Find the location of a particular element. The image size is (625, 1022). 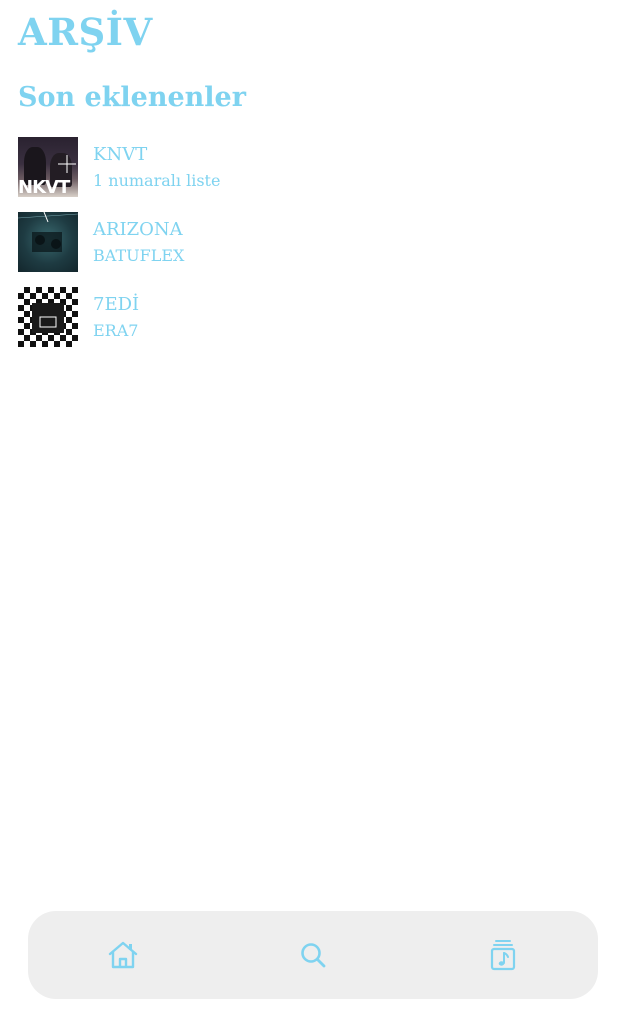

list-item-subtitle: 1 numaralı liste is located at coordinates (157, 180).